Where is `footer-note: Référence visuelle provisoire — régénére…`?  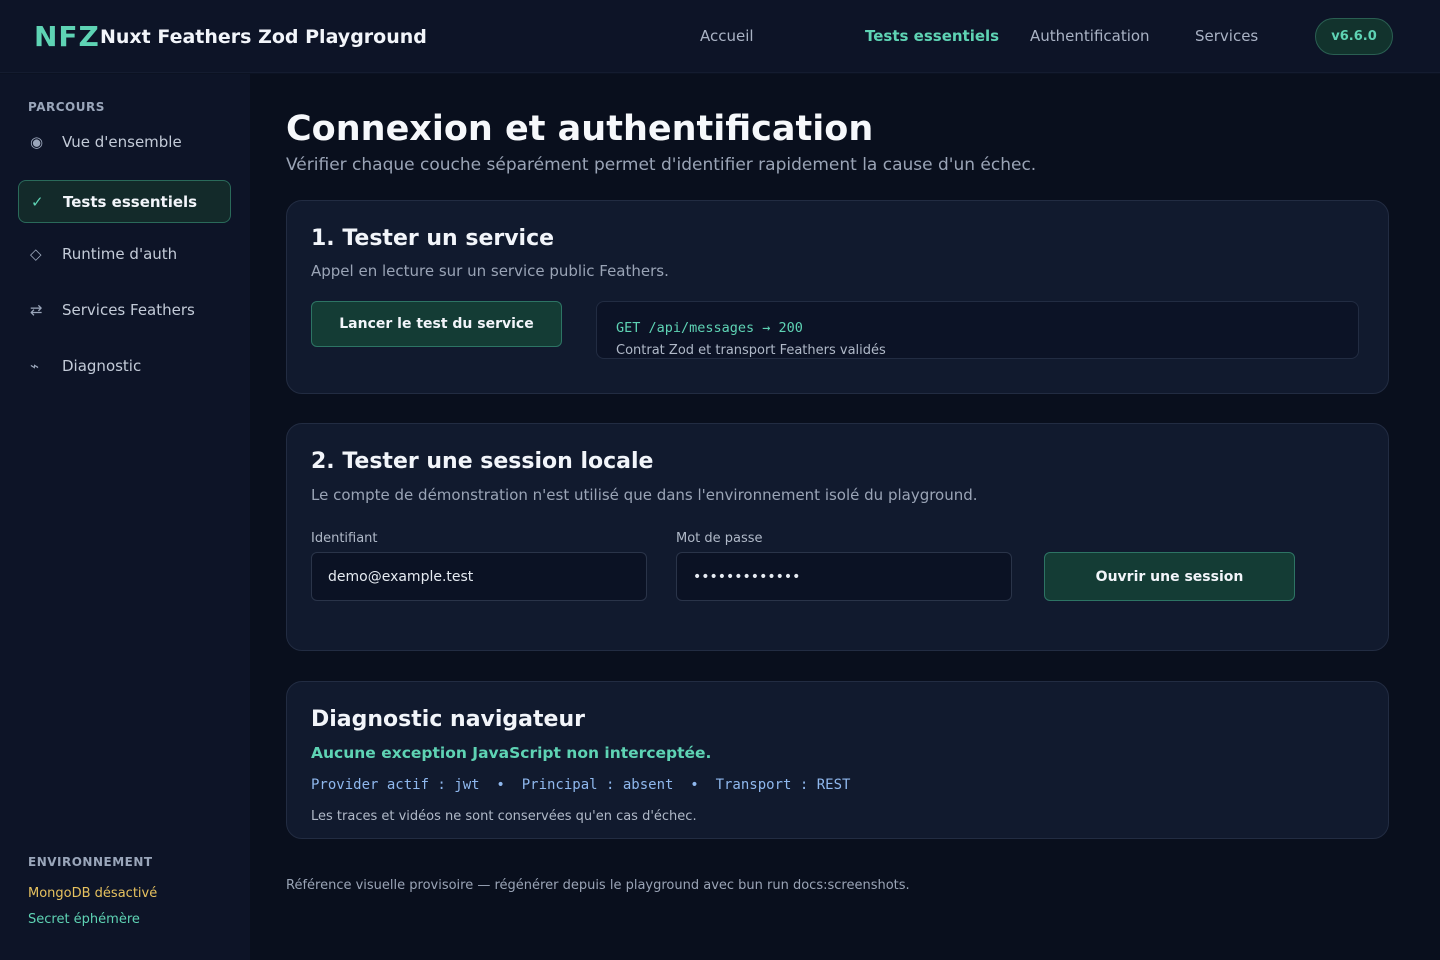 footer-note: Référence visuelle provisoire — régénére… is located at coordinates (598, 885).